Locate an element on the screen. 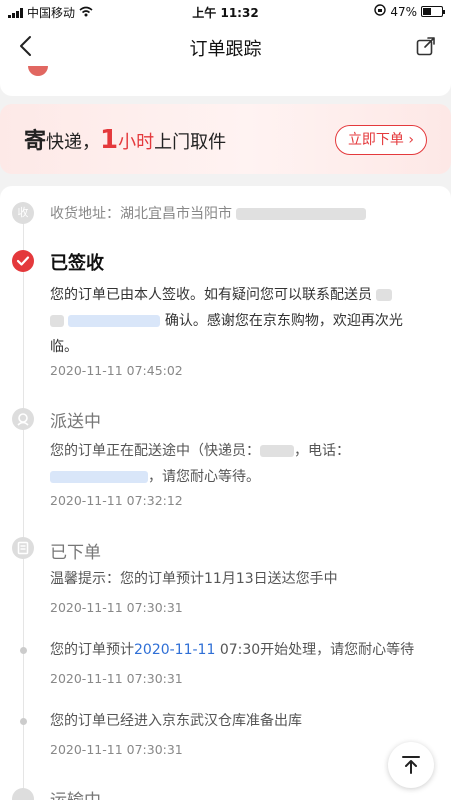  redacted-courier-name is located at coordinates (277, 451).